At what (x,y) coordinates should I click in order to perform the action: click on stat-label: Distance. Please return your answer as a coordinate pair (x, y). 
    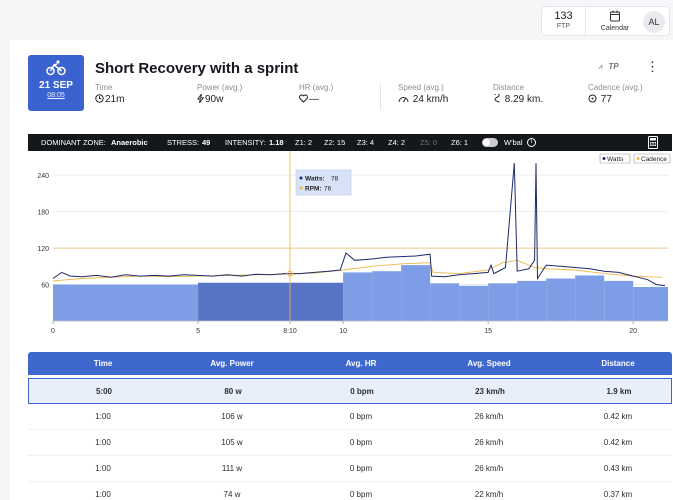
    Looking at the image, I should click on (509, 87).